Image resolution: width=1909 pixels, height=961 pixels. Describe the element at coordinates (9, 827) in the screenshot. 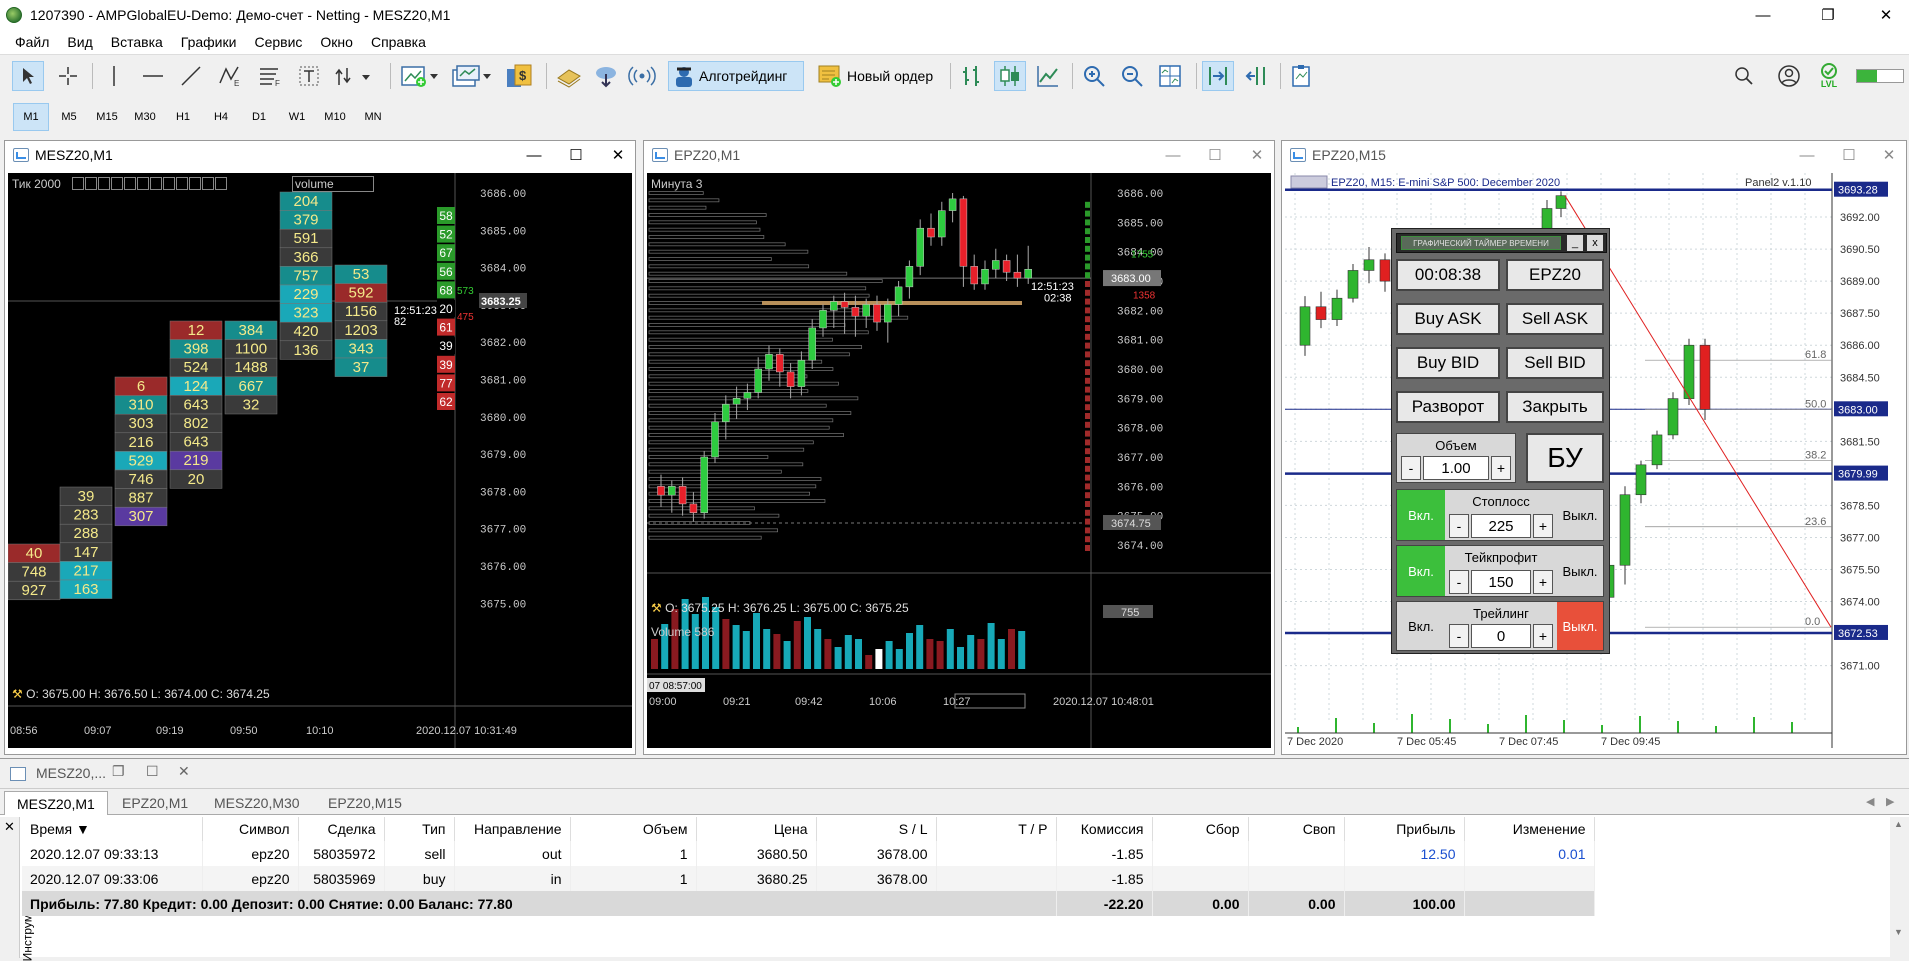

I see `toolbox-close-icon: ✕` at that location.